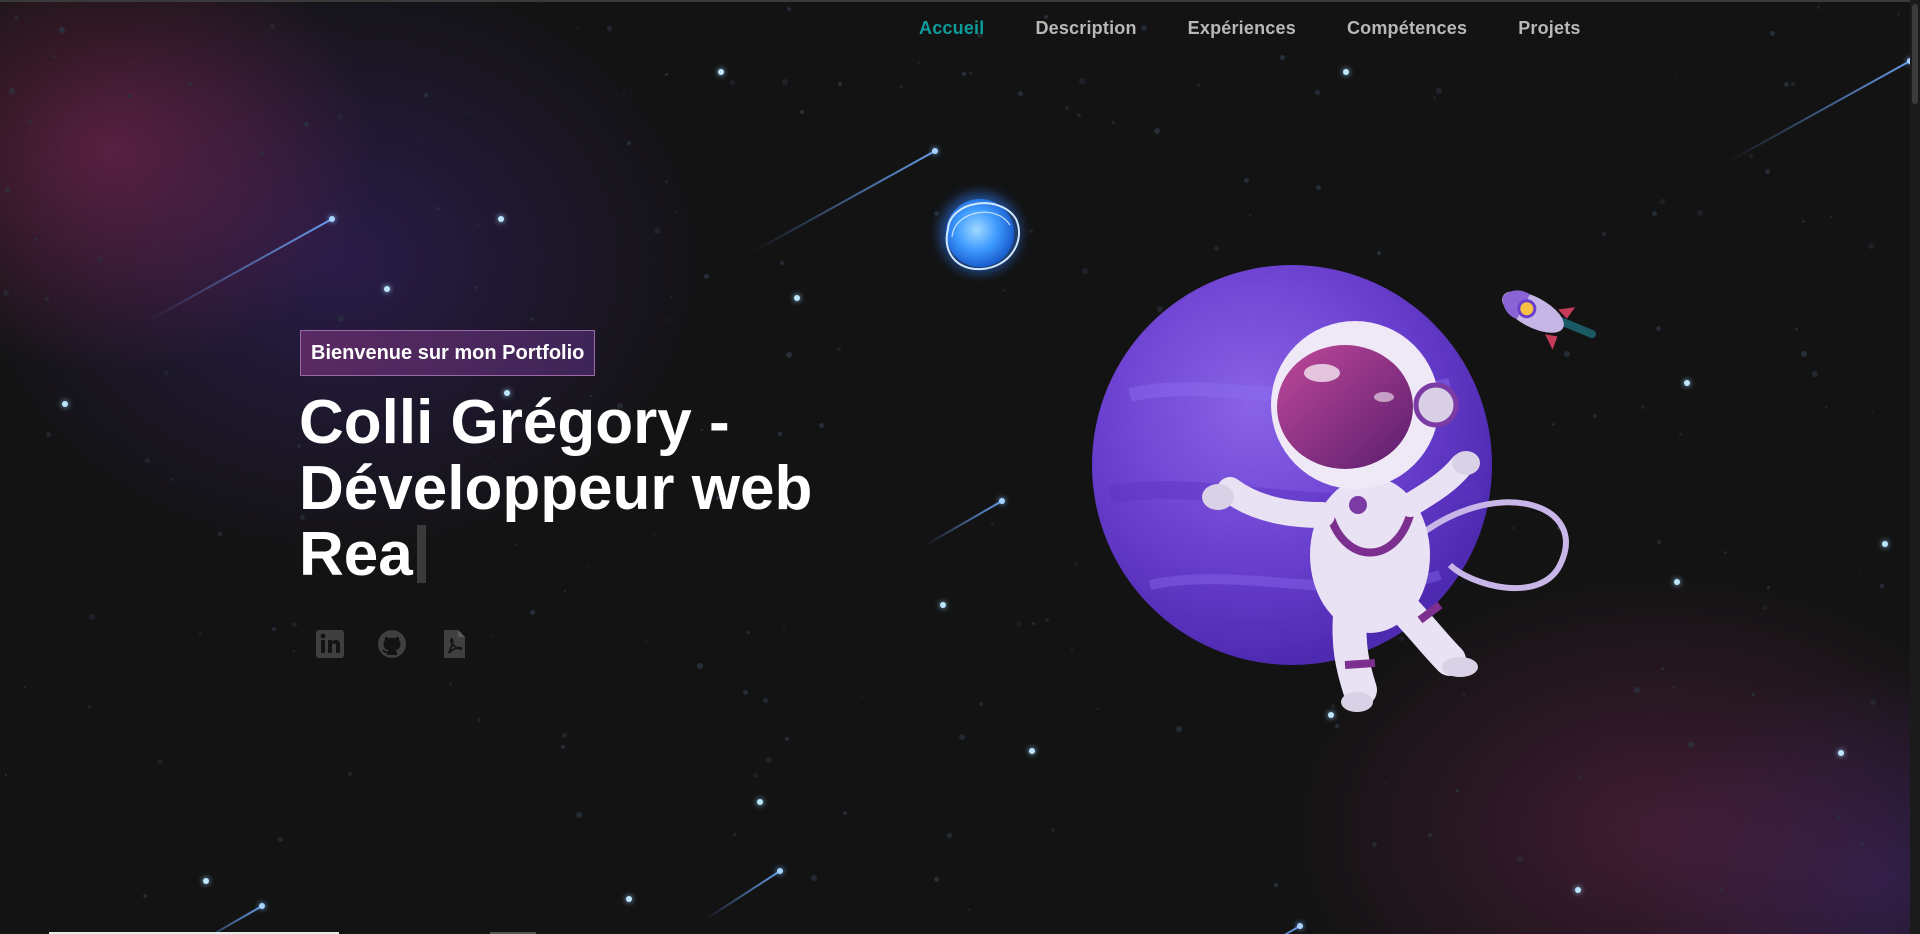 Image resolution: width=1920 pixels, height=934 pixels. Describe the element at coordinates (1407, 28) in the screenshot. I see `nav-link-competences: Compétences` at that location.